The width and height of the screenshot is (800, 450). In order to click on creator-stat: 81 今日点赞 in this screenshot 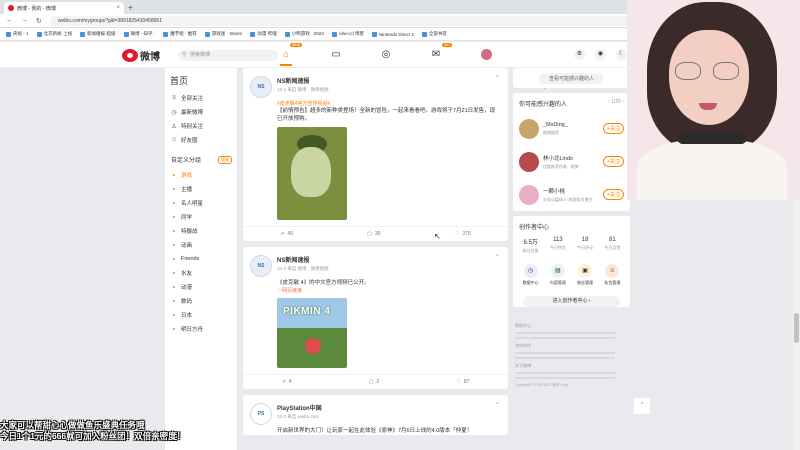, I will do `click(612, 245)`.